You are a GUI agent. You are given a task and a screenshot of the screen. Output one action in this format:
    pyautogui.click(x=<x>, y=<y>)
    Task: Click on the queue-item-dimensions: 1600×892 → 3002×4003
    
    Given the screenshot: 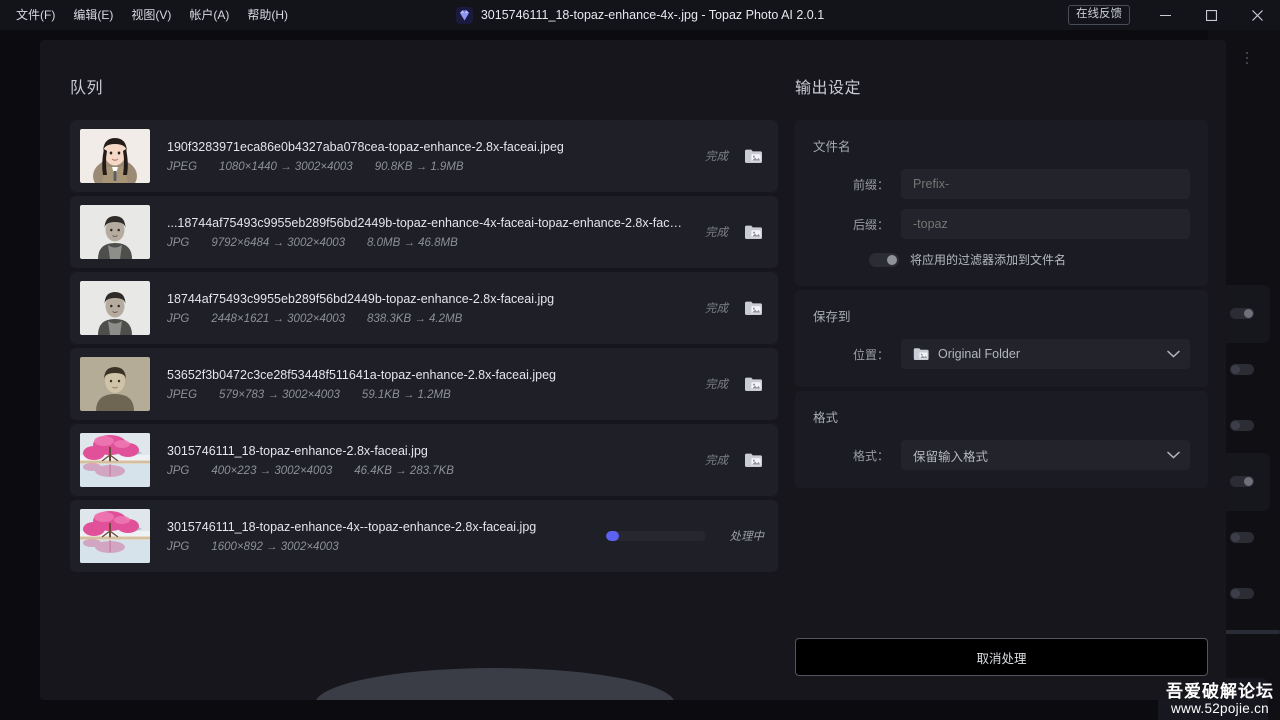 What is the action you would take?
    pyautogui.click(x=275, y=546)
    